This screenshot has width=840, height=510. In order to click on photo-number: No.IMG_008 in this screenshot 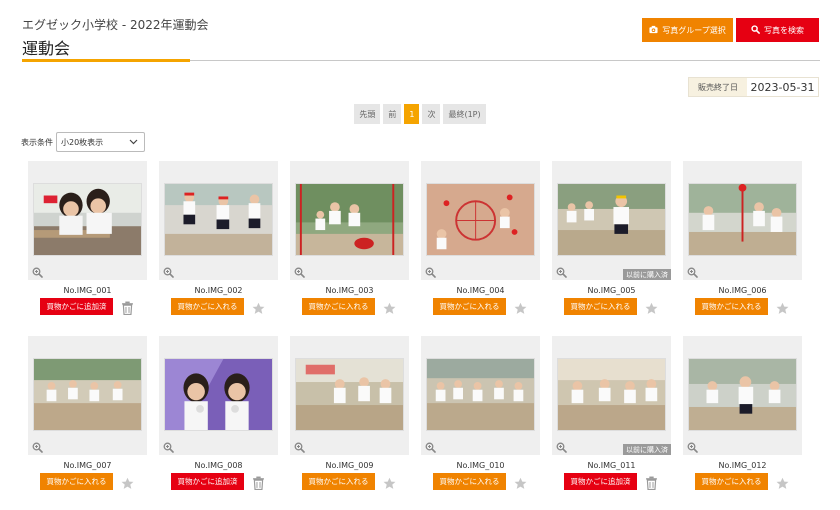, I will do `click(218, 465)`.